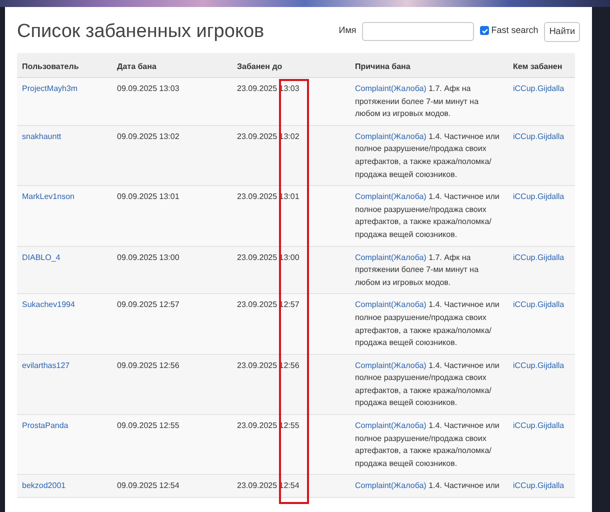  Describe the element at coordinates (148, 88) in the screenshot. I see `ban-date-cell: 09.09.2025 13:03` at that location.